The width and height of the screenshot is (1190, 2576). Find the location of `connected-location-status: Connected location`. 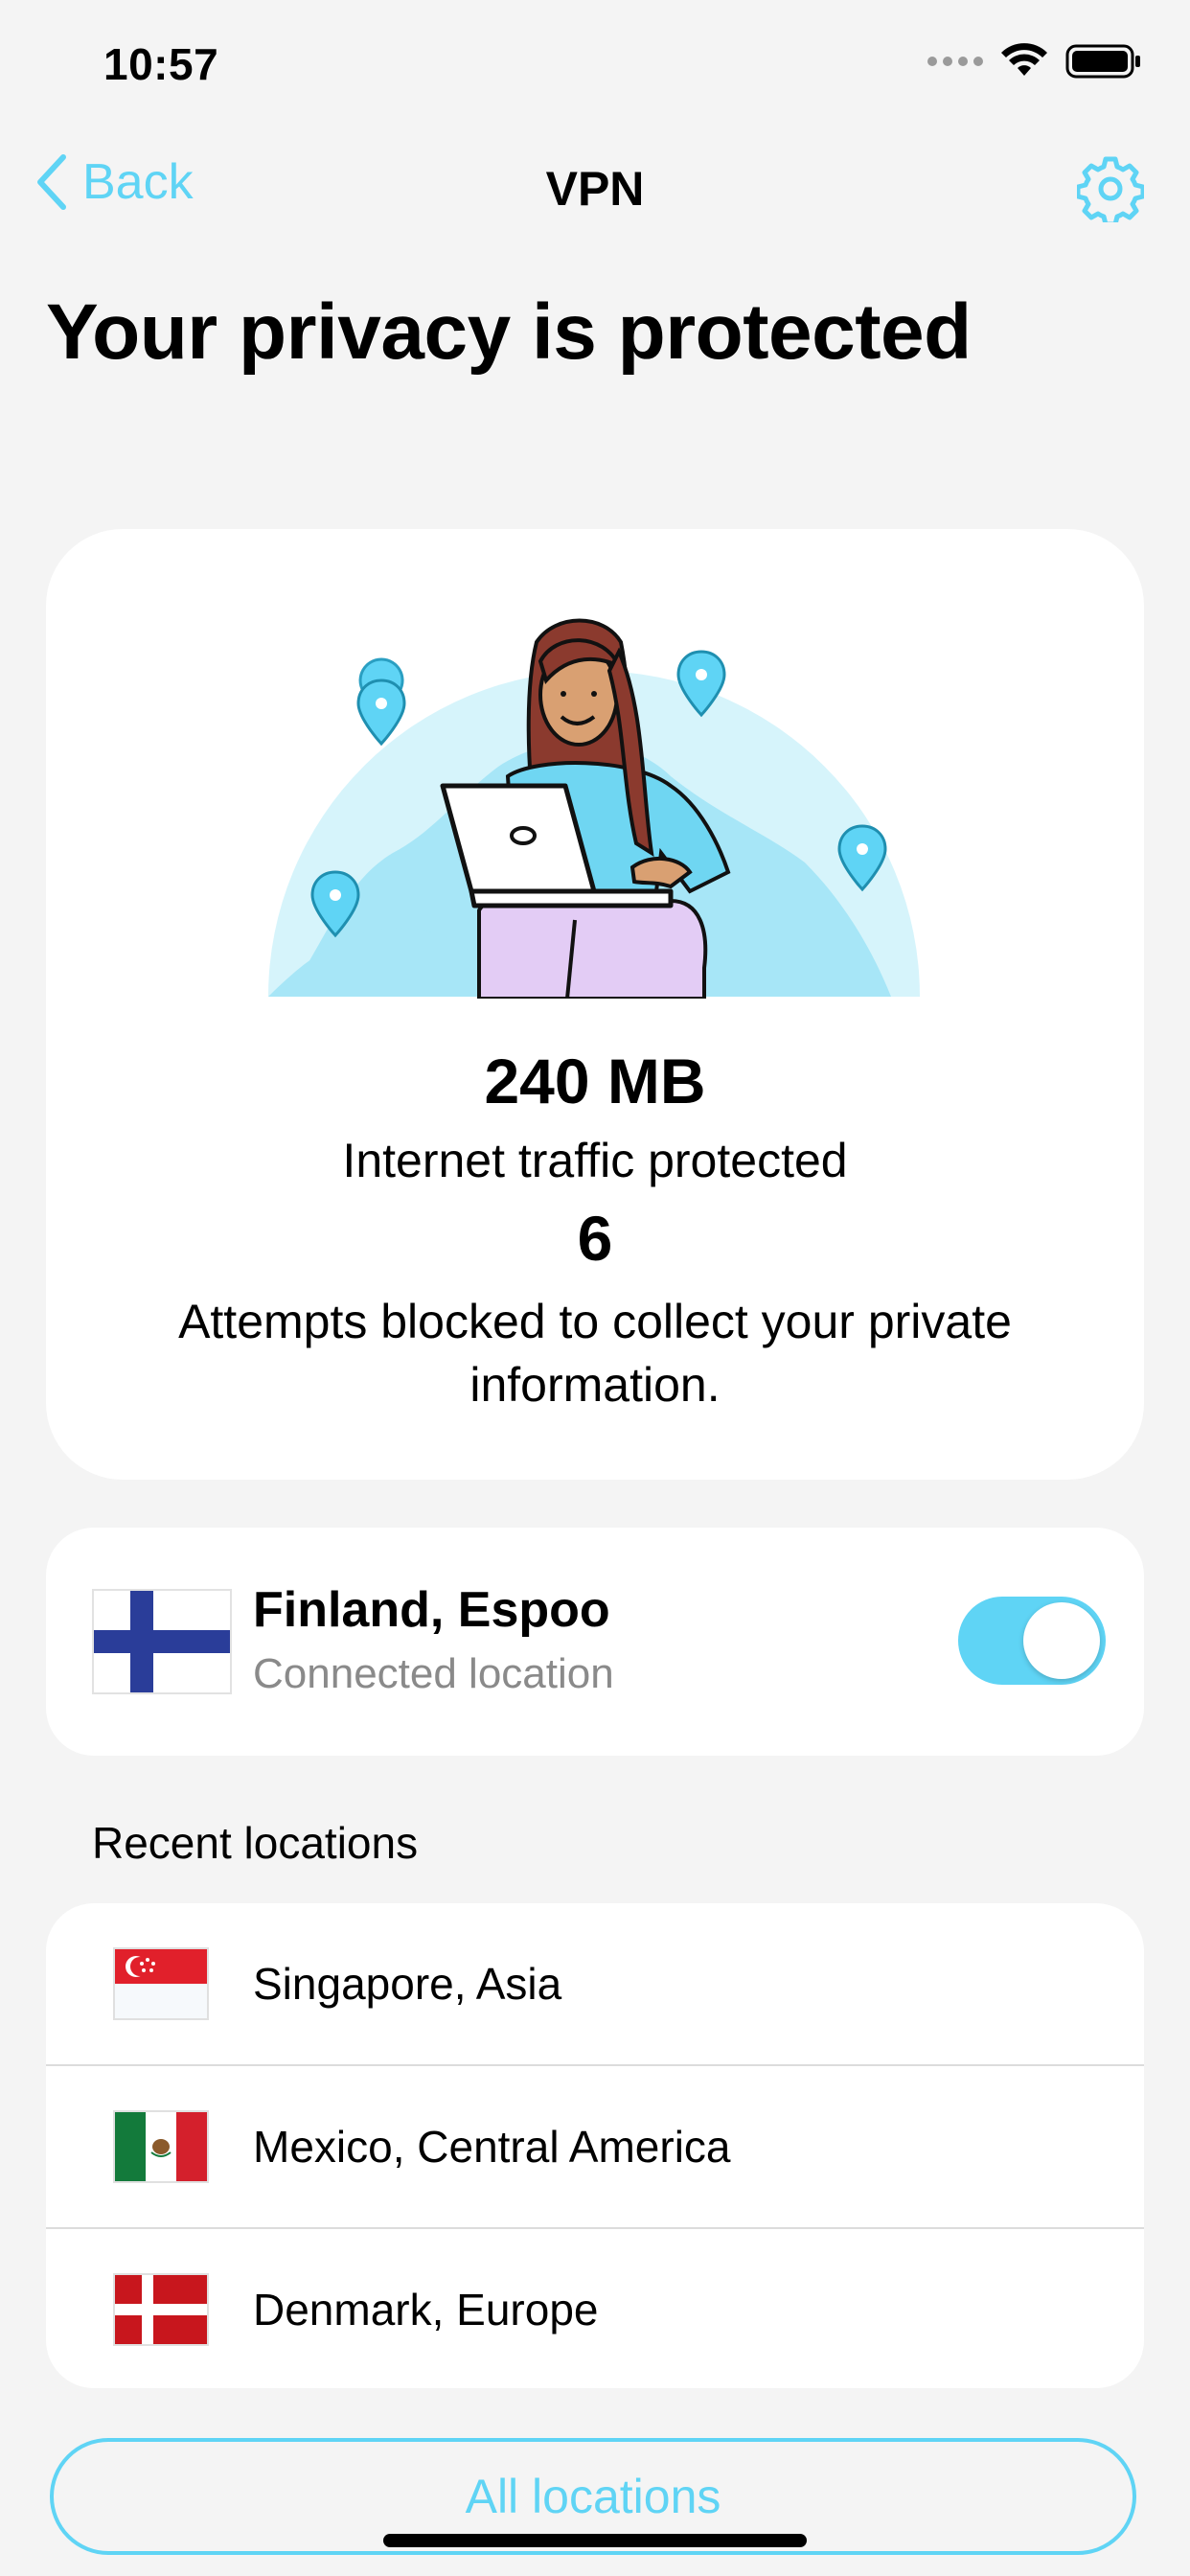

connected-location-status: Connected location is located at coordinates (434, 1673).